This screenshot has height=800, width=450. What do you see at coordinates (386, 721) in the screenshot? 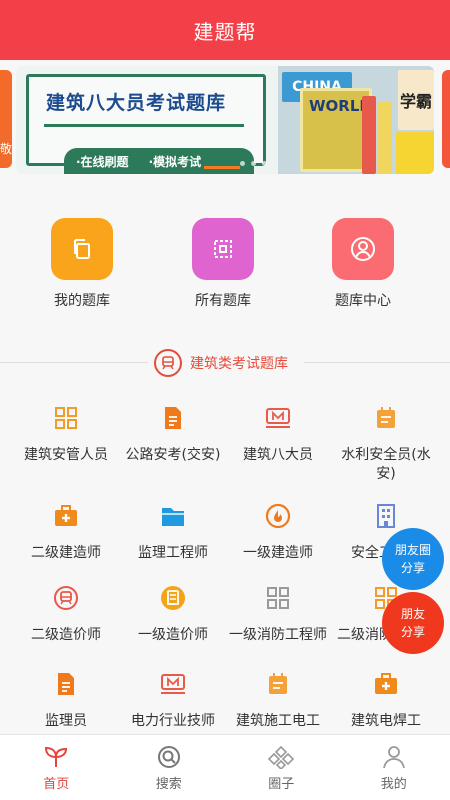
I see `exam-label: 建筑电焊工` at bounding box center [386, 721].